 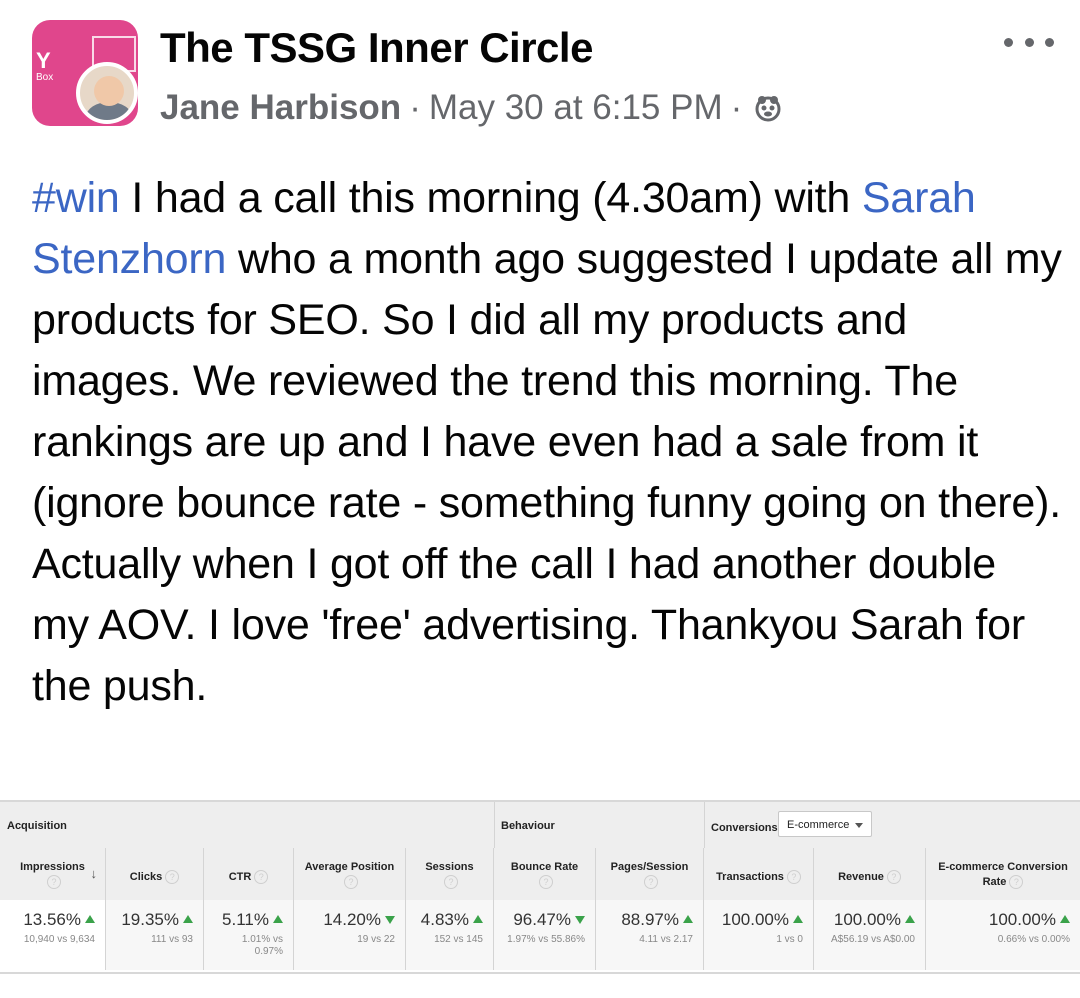 What do you see at coordinates (452, 920) in the screenshot?
I see `percent-change: 4.83%` at bounding box center [452, 920].